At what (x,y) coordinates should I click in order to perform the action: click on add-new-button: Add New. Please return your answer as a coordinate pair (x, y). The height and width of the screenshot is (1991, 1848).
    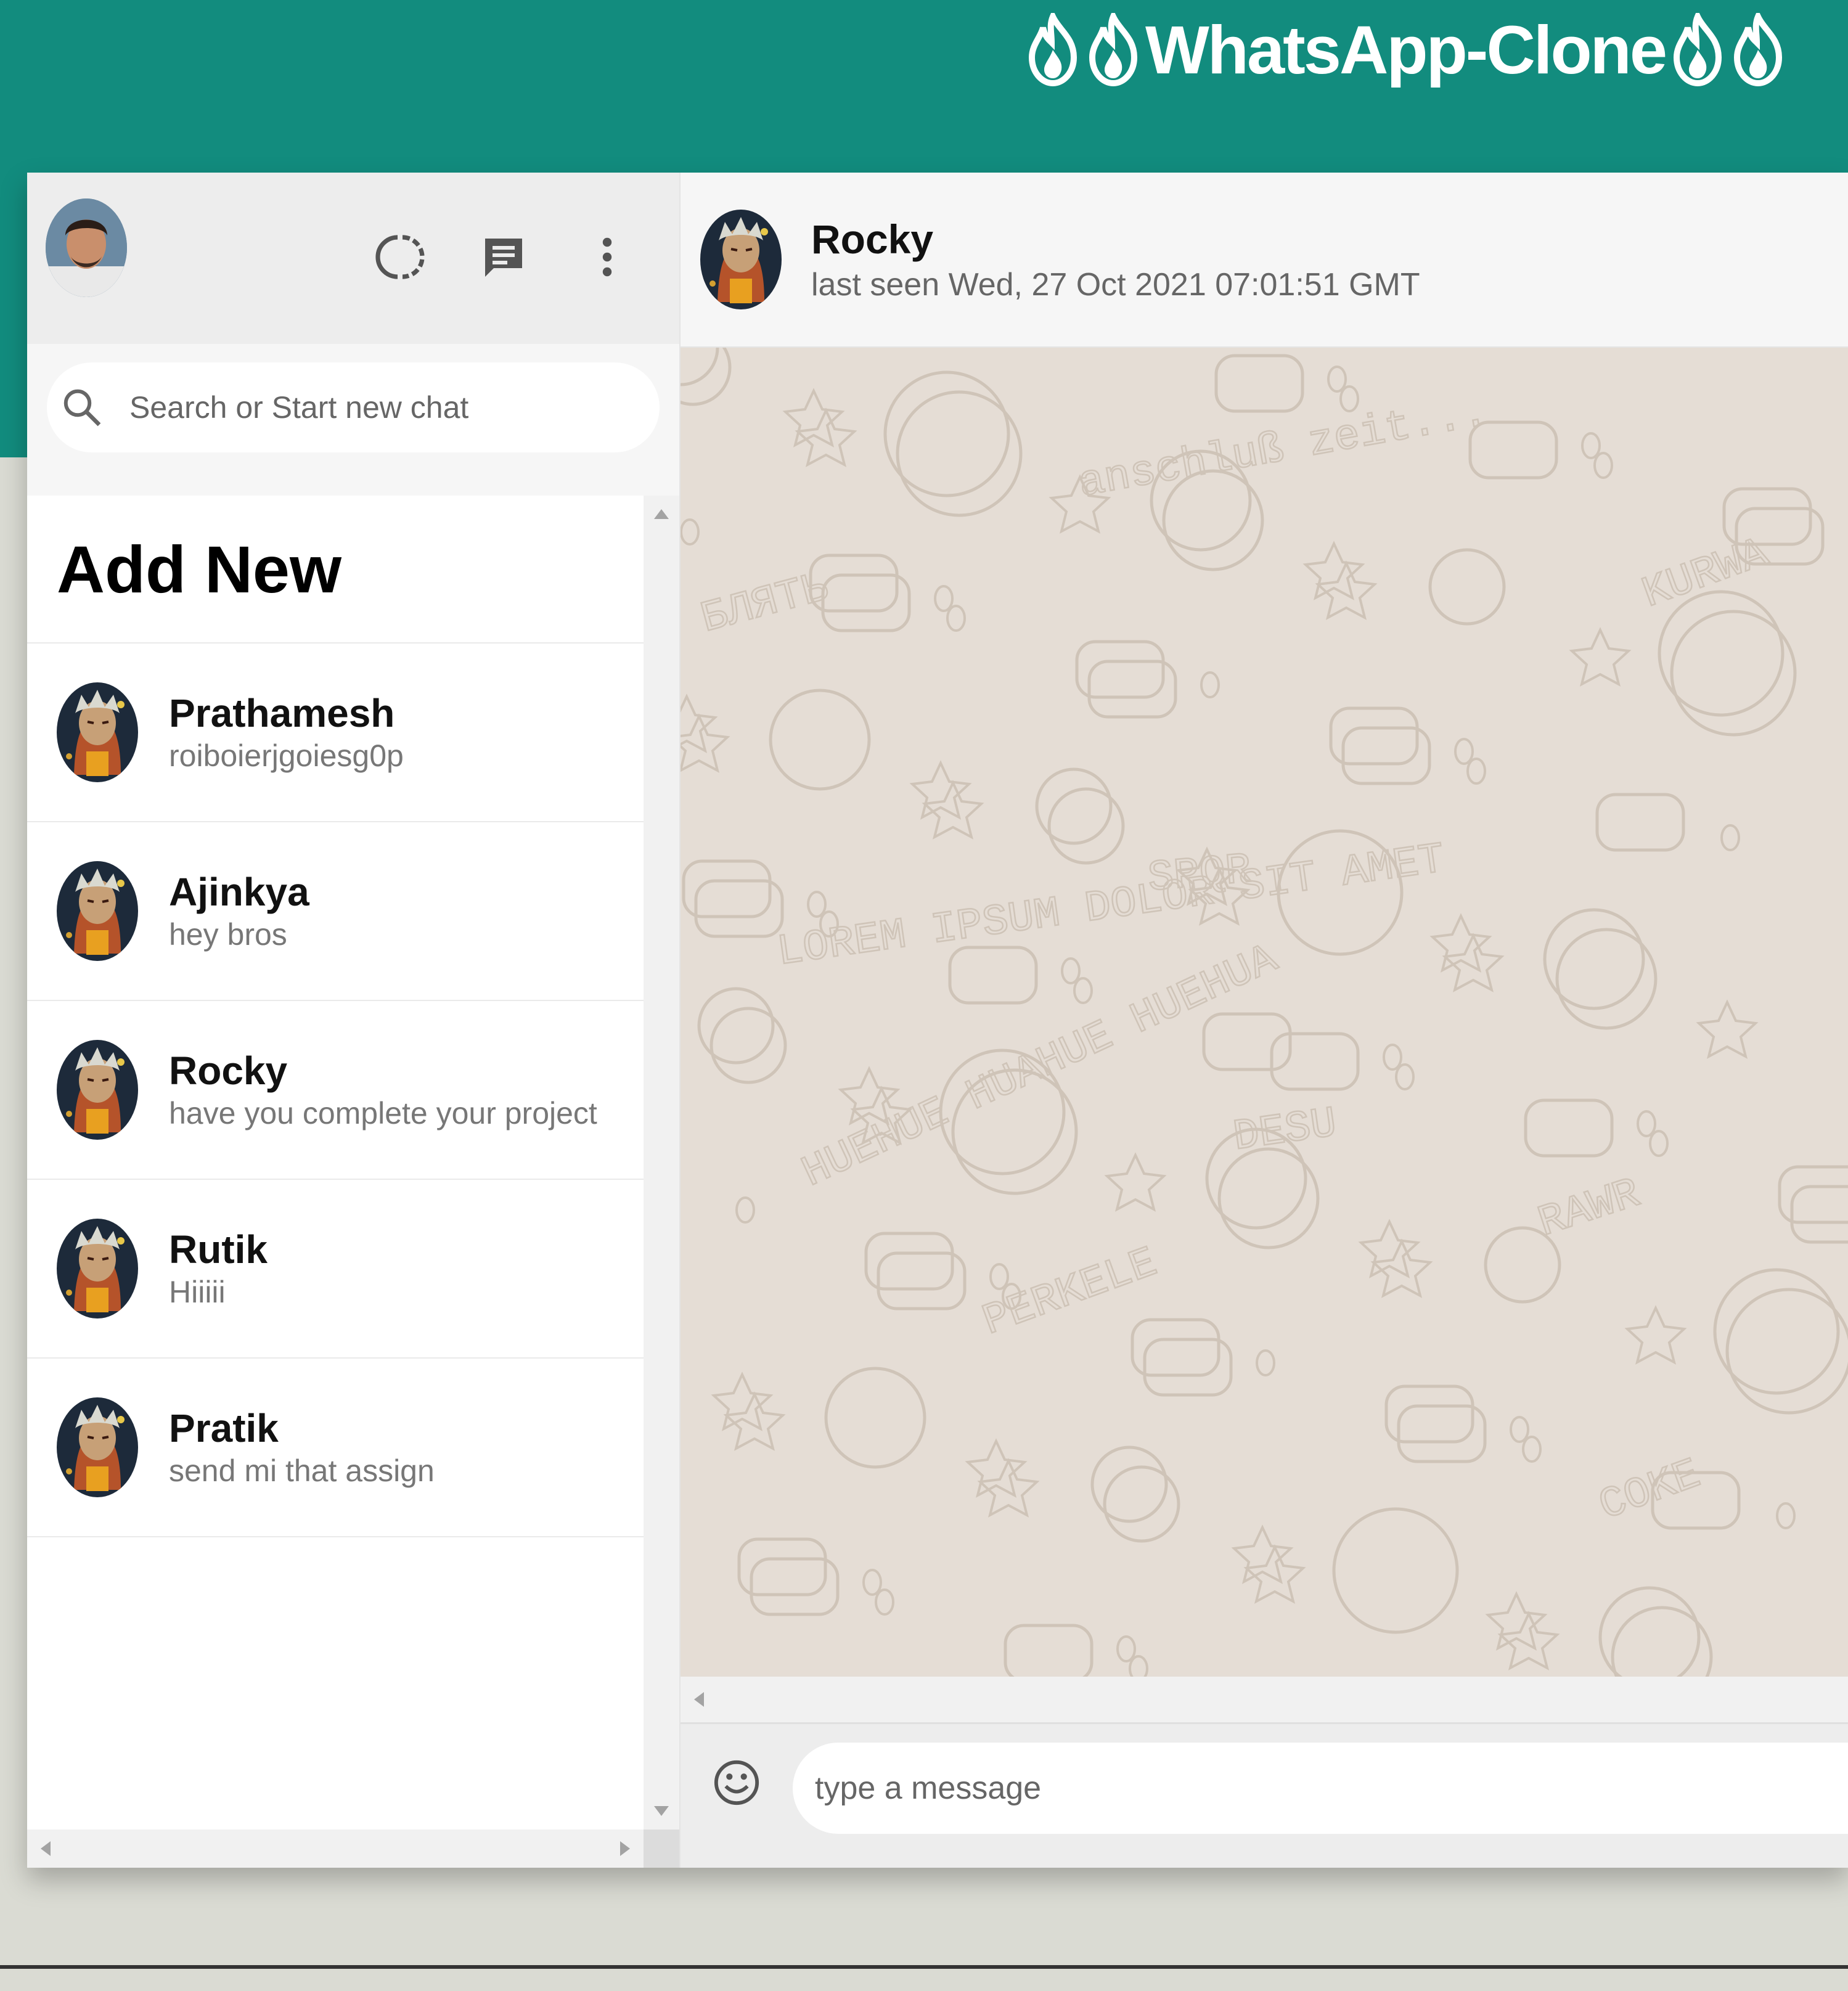
    Looking at the image, I should click on (335, 570).